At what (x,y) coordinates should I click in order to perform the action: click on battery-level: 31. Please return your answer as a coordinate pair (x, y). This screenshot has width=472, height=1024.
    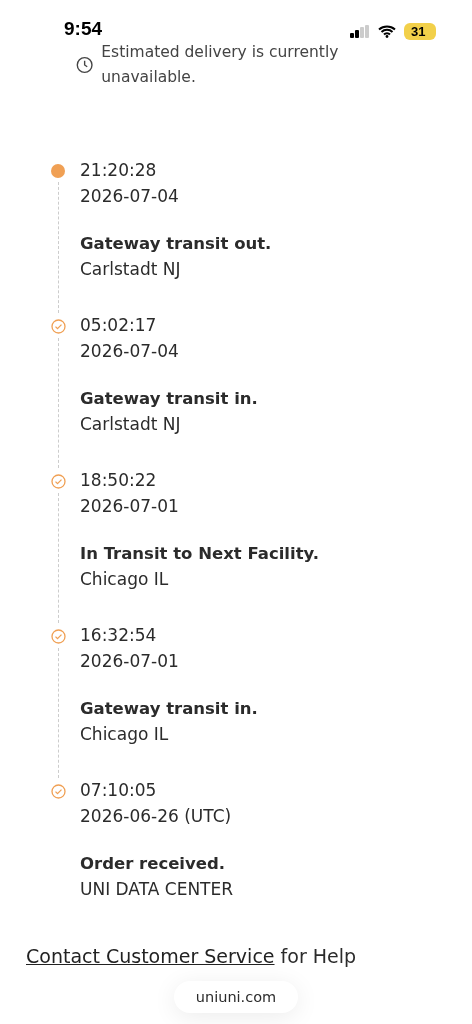
    Looking at the image, I should click on (420, 31).